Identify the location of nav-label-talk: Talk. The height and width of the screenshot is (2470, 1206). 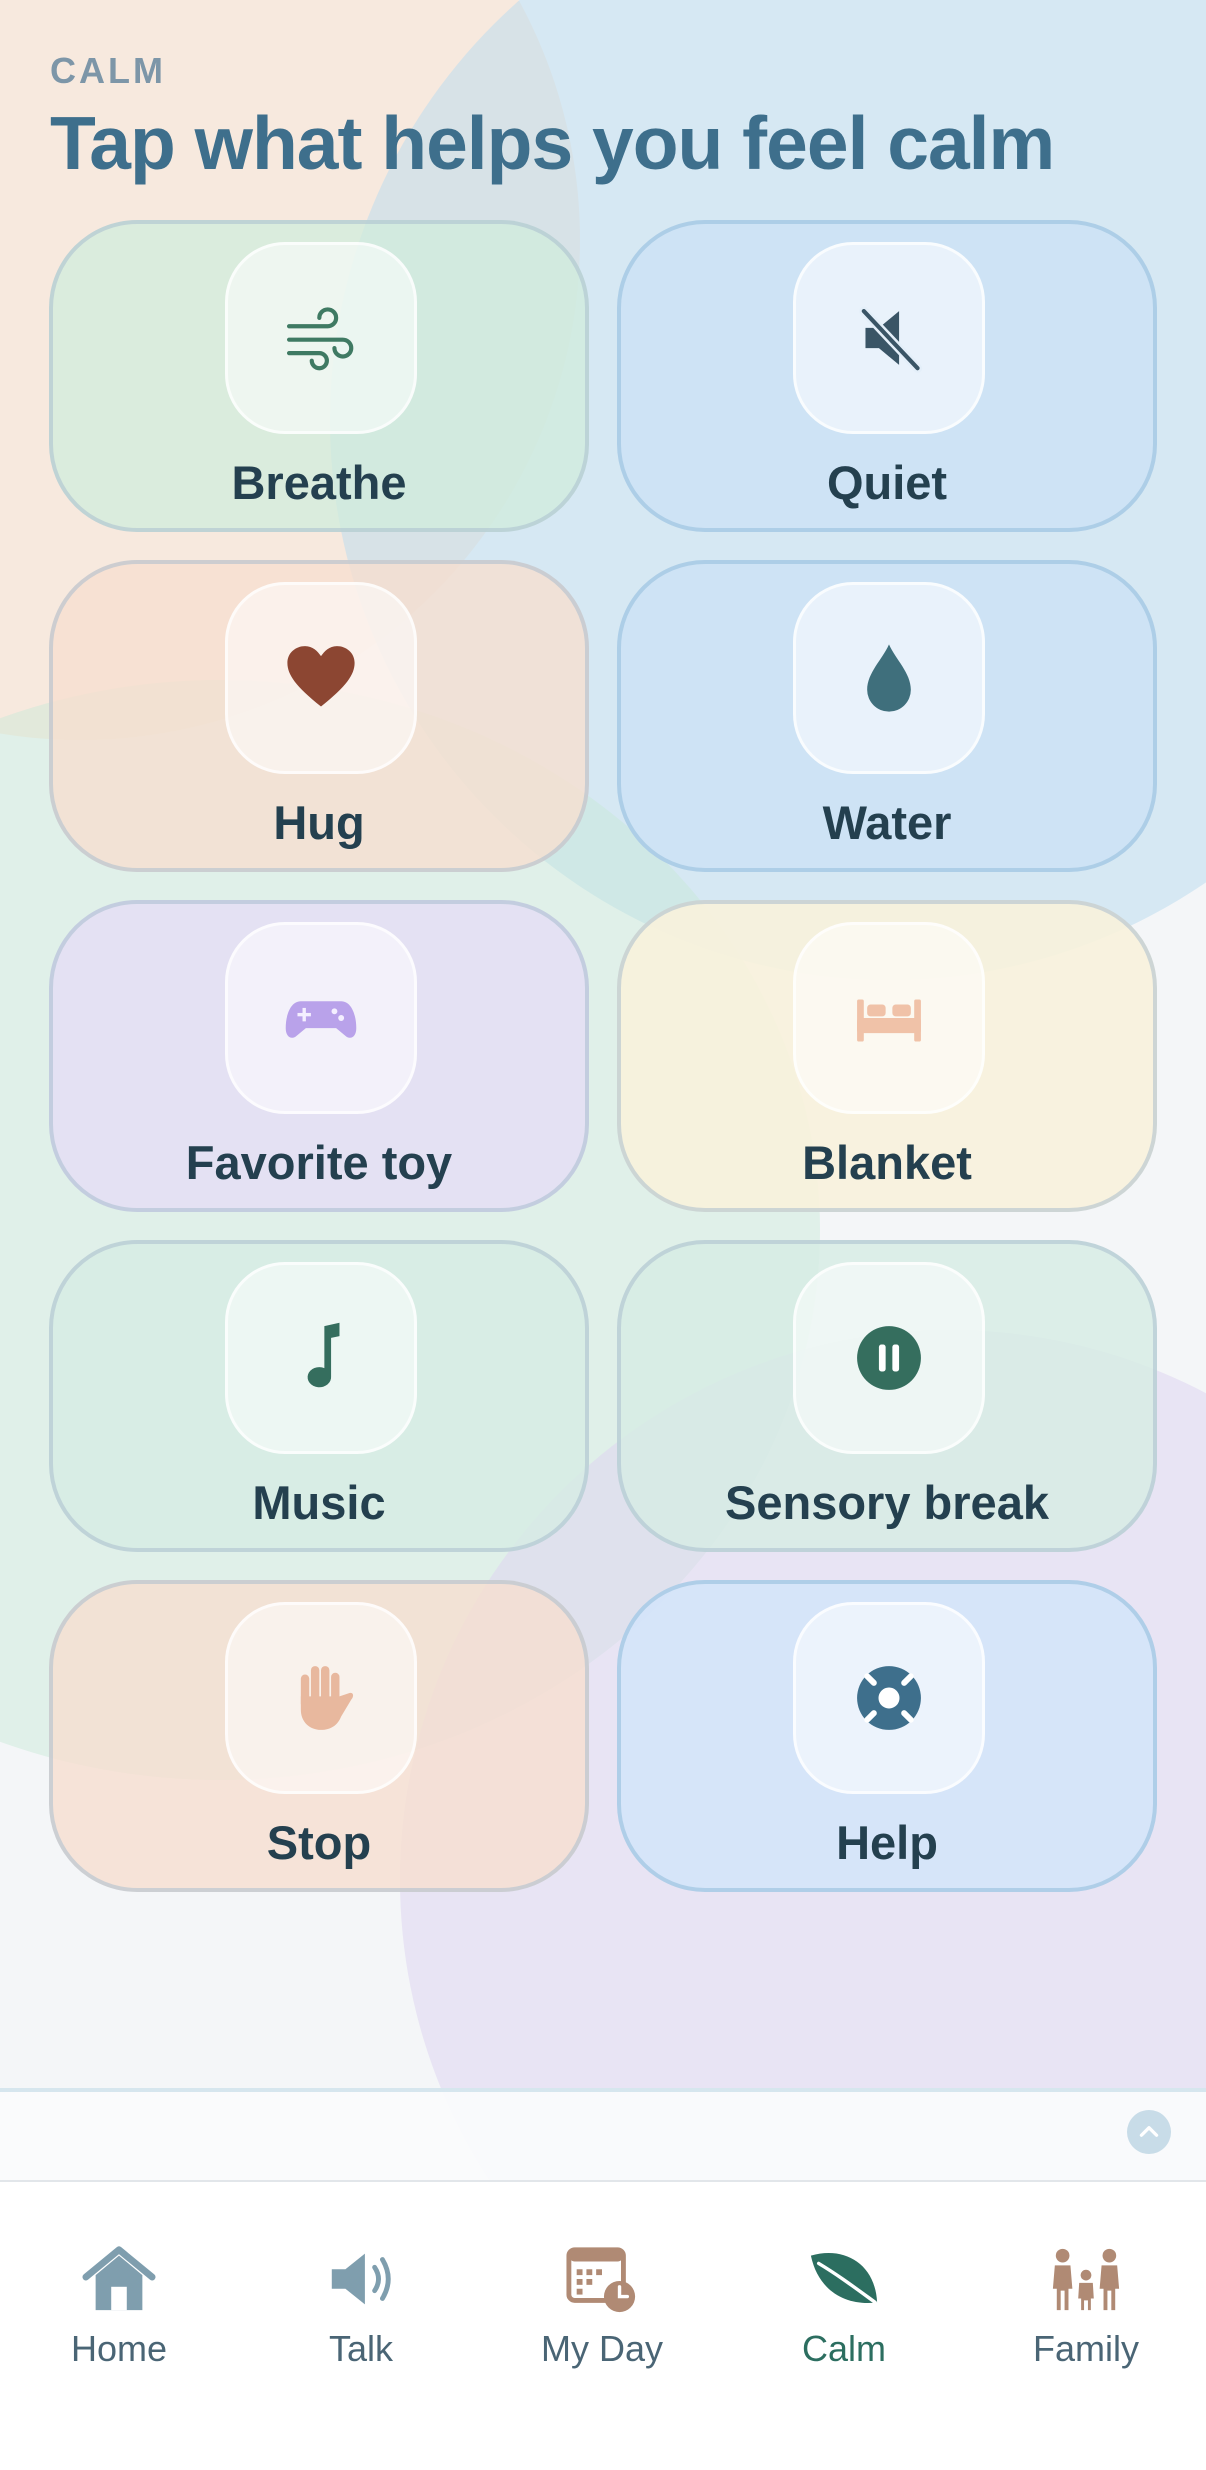
(361, 2348).